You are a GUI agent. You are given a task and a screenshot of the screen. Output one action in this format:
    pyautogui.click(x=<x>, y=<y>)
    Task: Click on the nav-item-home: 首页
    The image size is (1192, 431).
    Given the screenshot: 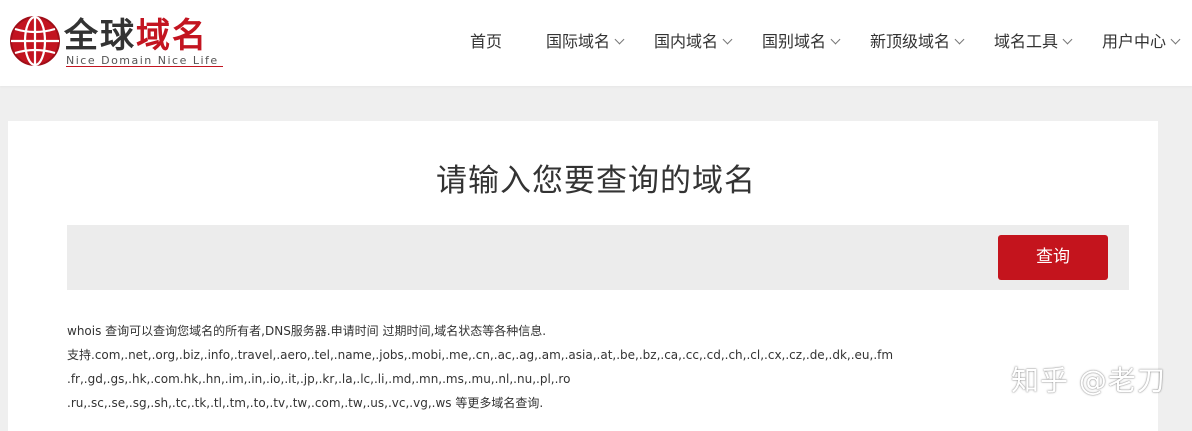 What is the action you would take?
    pyautogui.click(x=486, y=42)
    